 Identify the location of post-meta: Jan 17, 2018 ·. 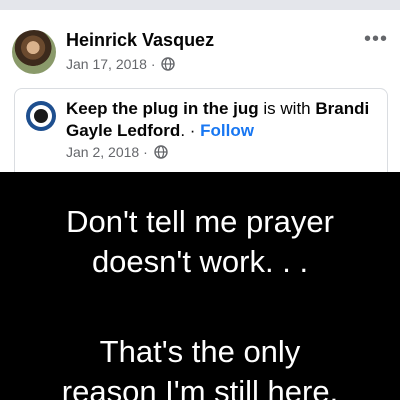
(121, 65).